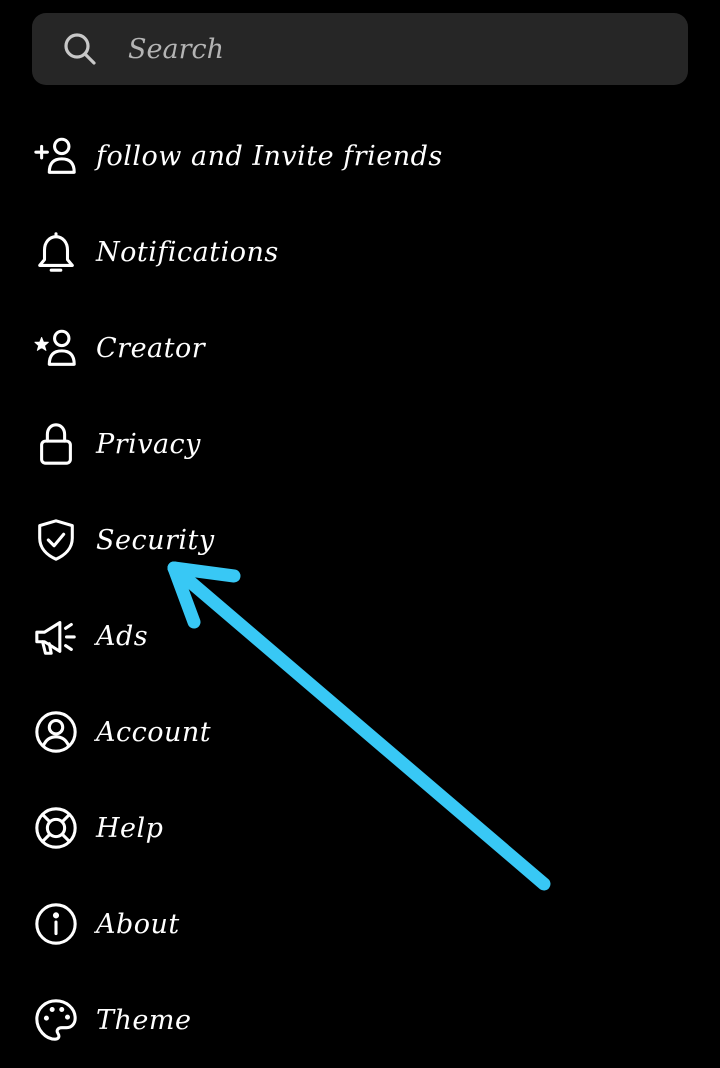 This screenshot has height=1068, width=720. What do you see at coordinates (56, 1020) in the screenshot?
I see `palette-icon` at bounding box center [56, 1020].